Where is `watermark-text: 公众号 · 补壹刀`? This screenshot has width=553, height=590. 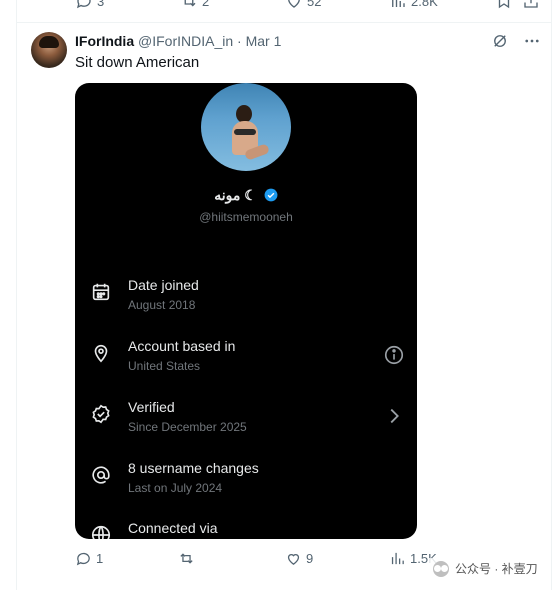
watermark-text: 公众号 · 补壹刀 is located at coordinates (496, 569).